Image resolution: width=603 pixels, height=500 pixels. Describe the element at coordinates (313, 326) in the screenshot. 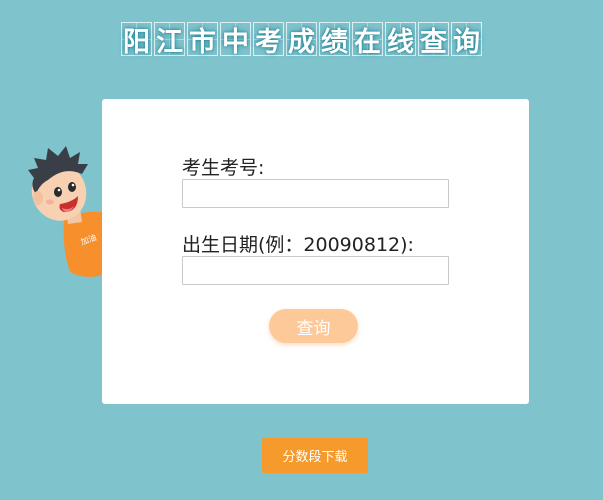

I see `query-button: 查询` at that location.